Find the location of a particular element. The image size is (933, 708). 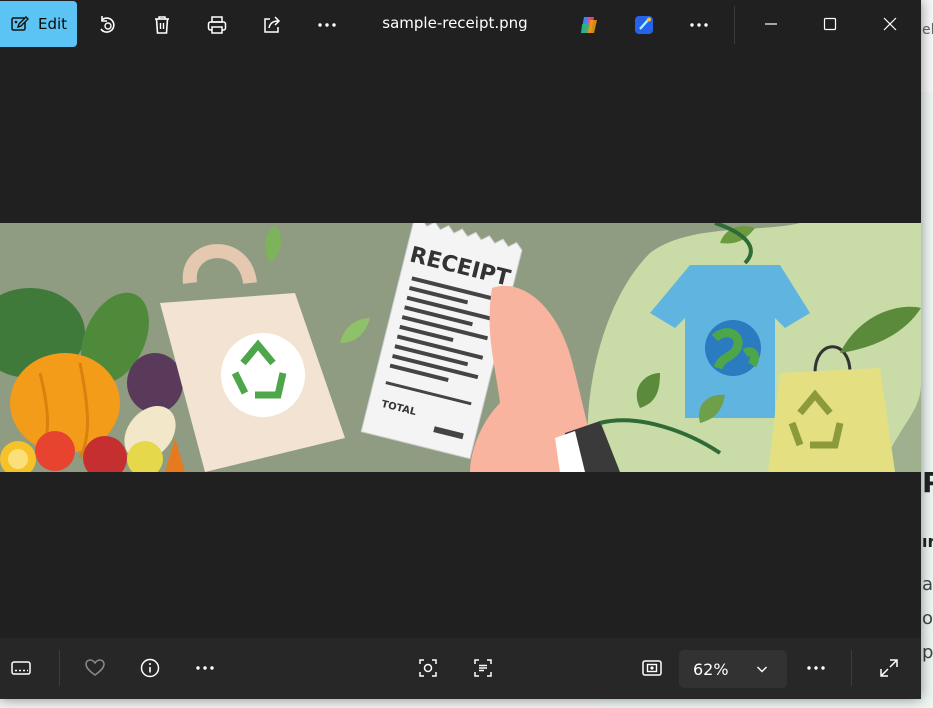

edit-icon is located at coordinates (20, 24).